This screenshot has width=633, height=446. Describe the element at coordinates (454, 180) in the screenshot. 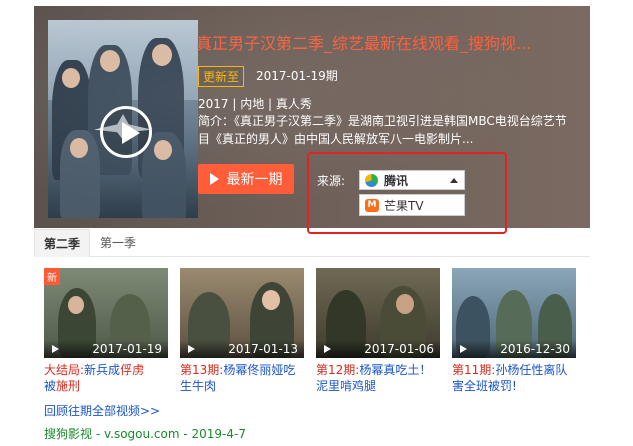

I see `caret-up-icon` at that location.